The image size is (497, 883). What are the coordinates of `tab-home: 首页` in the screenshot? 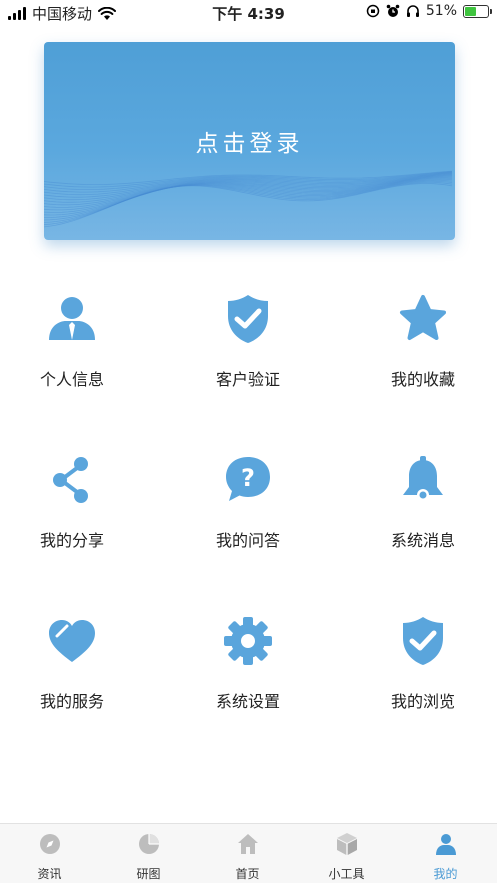 It's located at (247, 853).